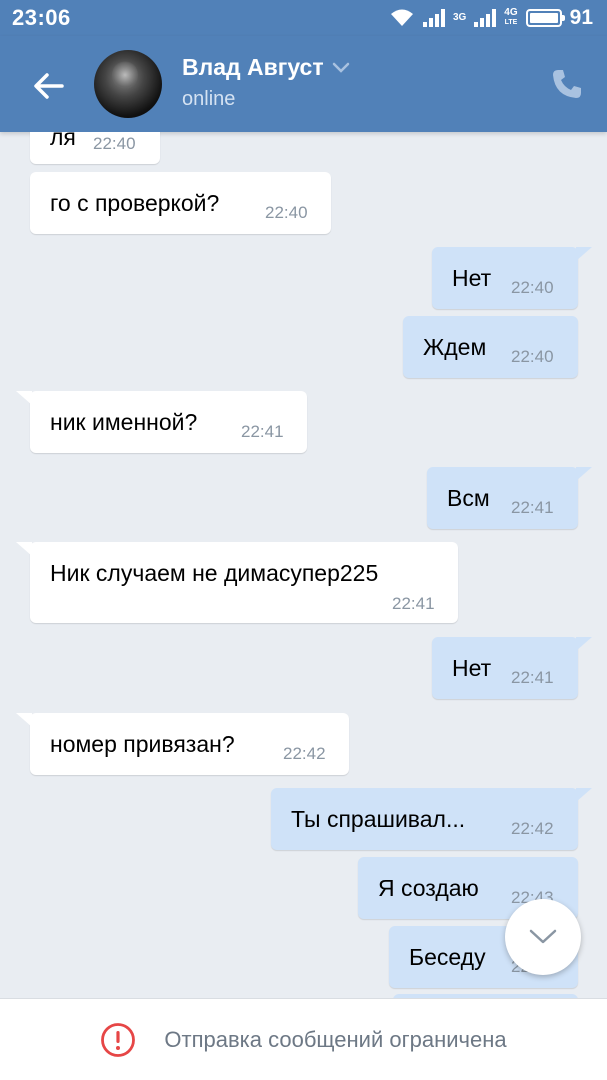 This screenshot has width=607, height=1080. I want to click on avatar, so click(128, 84).